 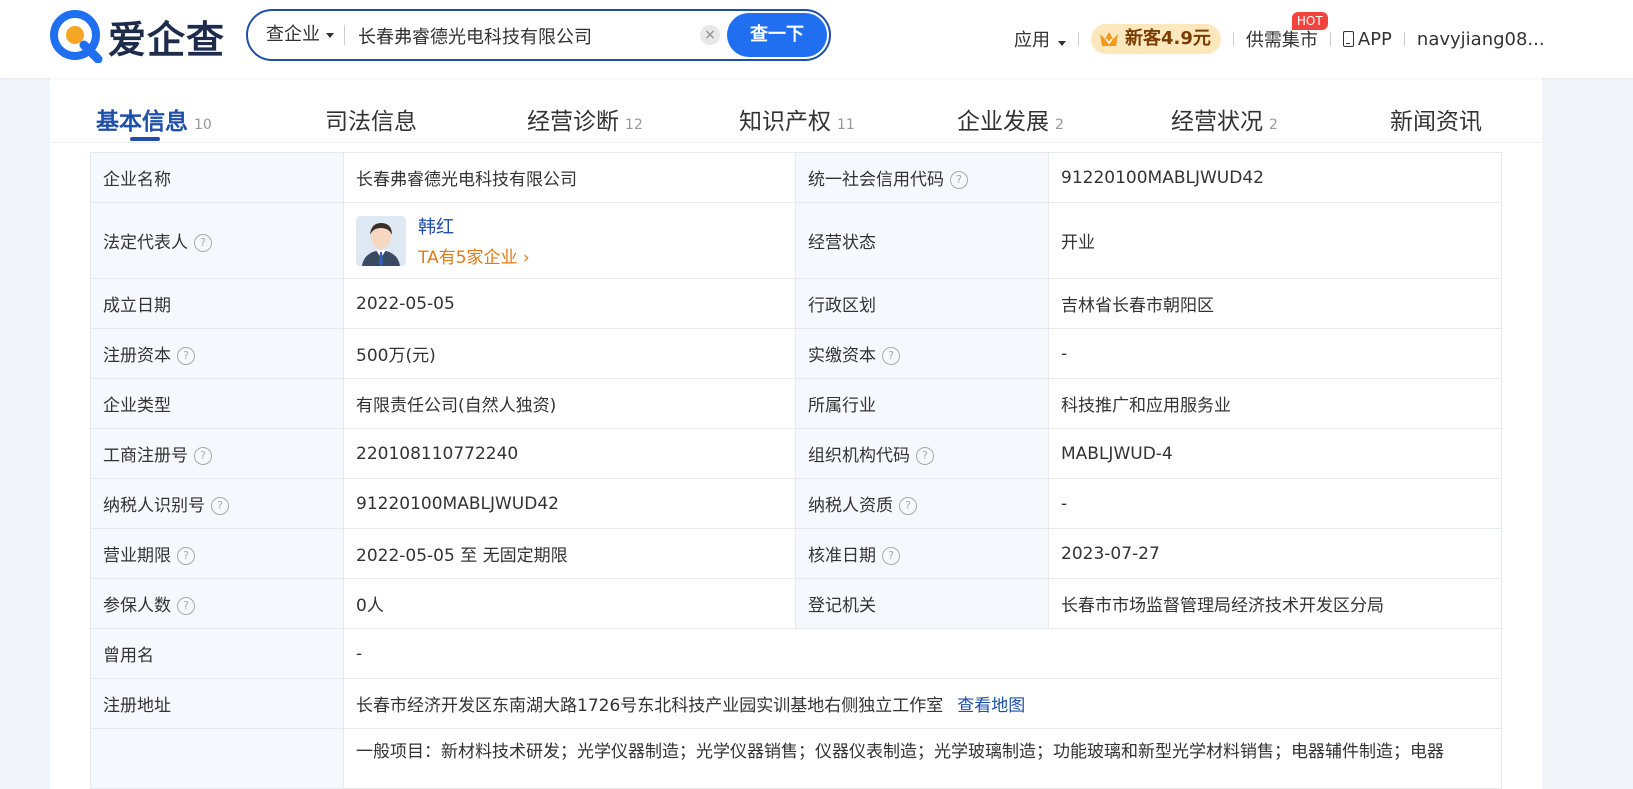 I want to click on caret-down-icon, so click(x=1062, y=43).